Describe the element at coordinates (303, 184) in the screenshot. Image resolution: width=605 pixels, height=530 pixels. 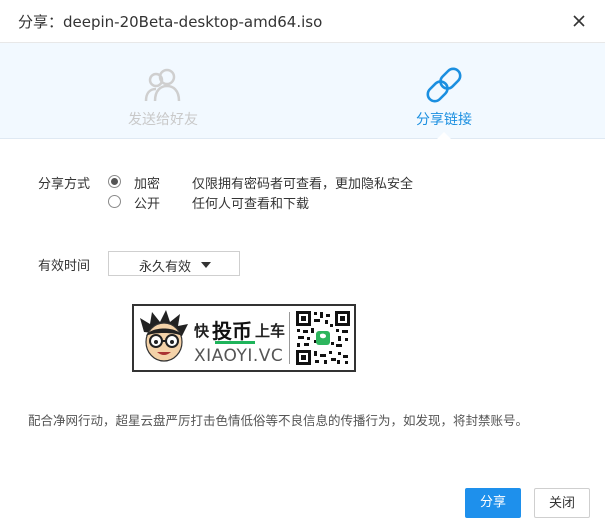
I see `option-encrypted-description: 仅限拥有密码者可查看，更加隐私安全` at that location.